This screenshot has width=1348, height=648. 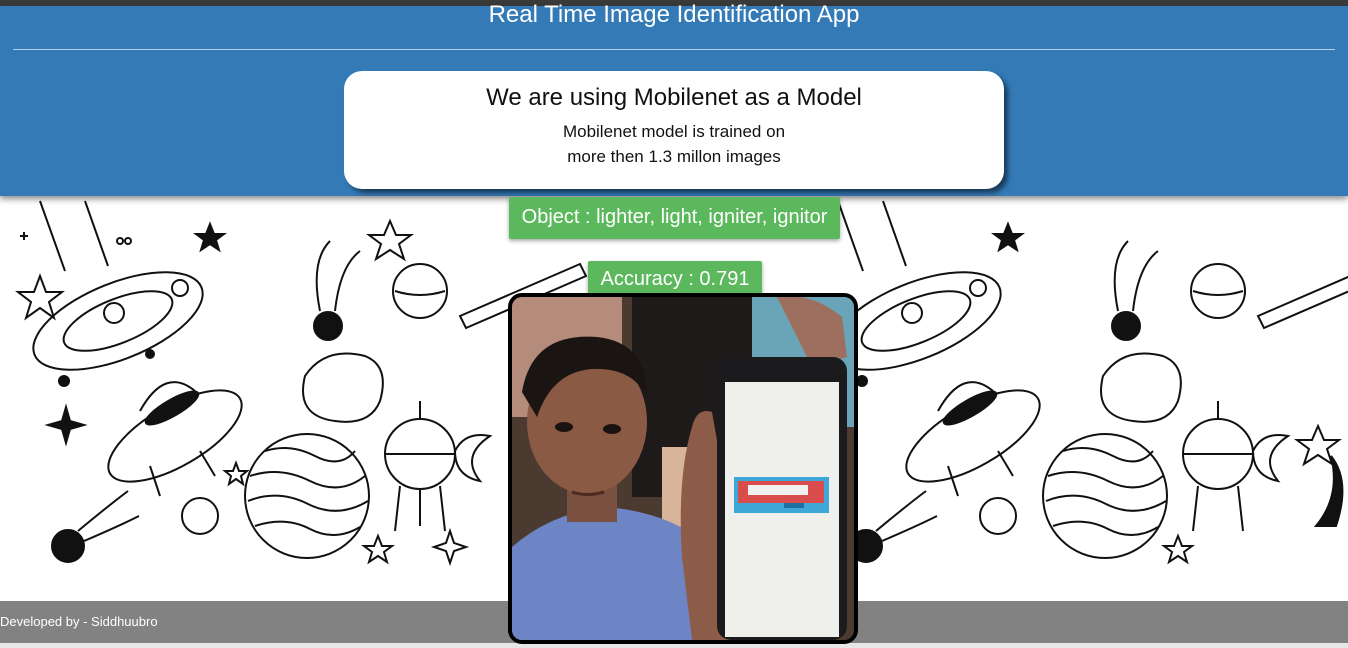 What do you see at coordinates (675, 279) in the screenshot?
I see `accuracy-label: Accuracy : 0.791` at bounding box center [675, 279].